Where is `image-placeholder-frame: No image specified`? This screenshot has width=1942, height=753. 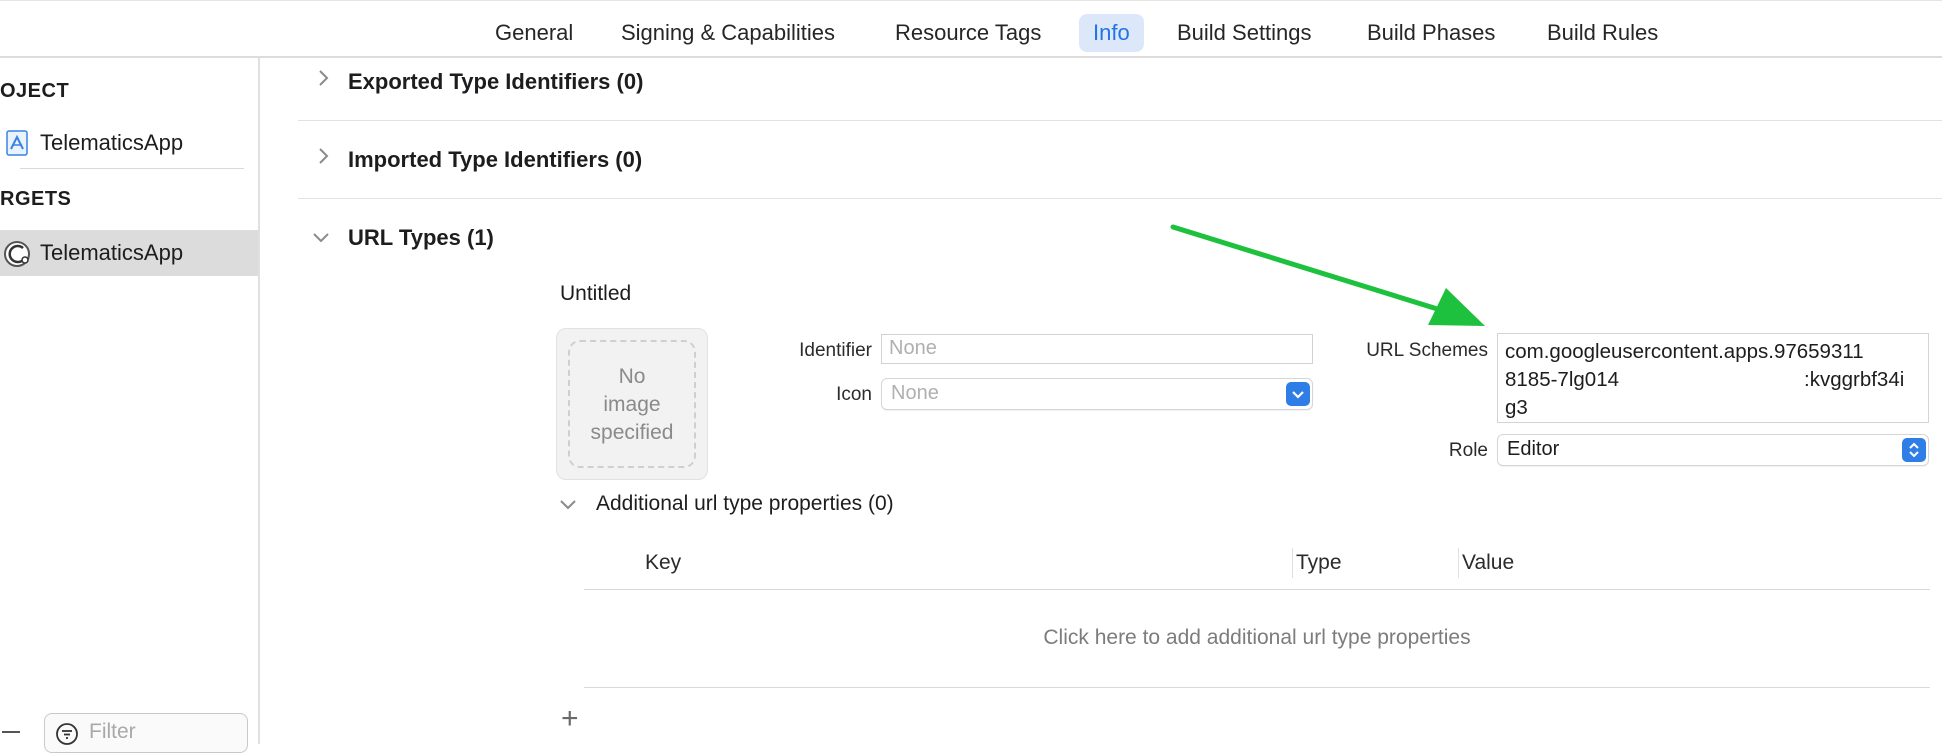 image-placeholder-frame: No image specified is located at coordinates (632, 404).